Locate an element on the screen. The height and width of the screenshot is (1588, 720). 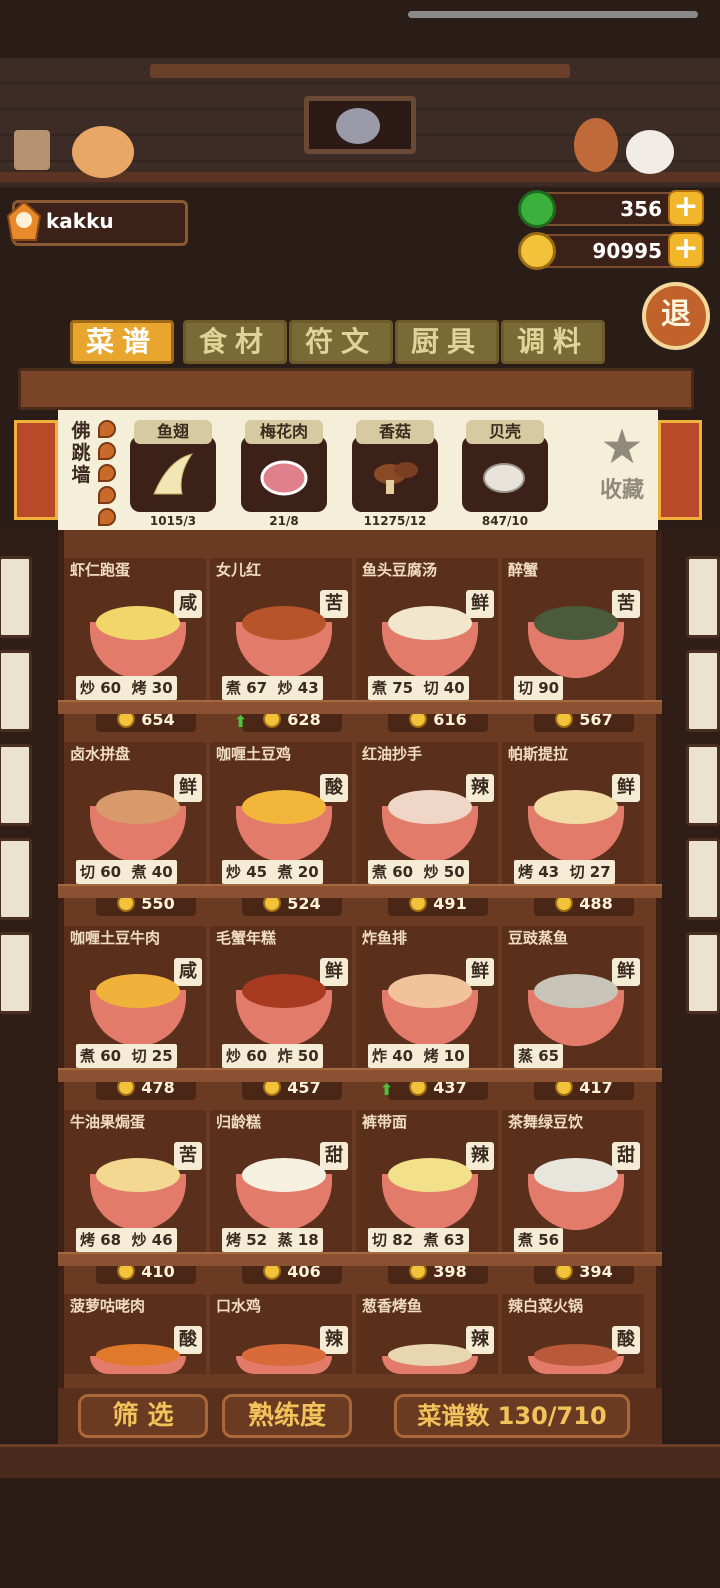
skill-requirements: 切 90 is located at coordinates (539, 688).